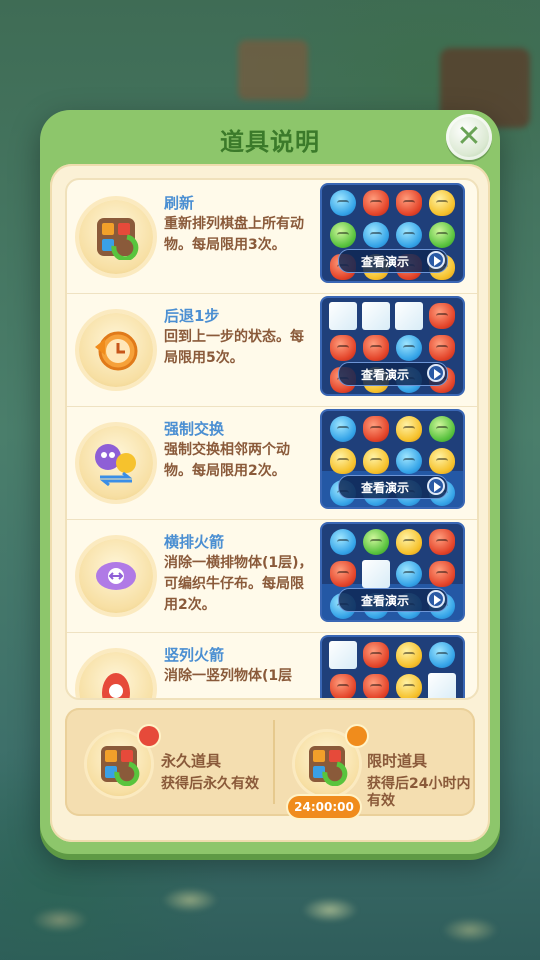 The width and height of the screenshot is (540, 960). Describe the element at coordinates (116, 350) in the screenshot. I see `undo-clock-icon` at that location.